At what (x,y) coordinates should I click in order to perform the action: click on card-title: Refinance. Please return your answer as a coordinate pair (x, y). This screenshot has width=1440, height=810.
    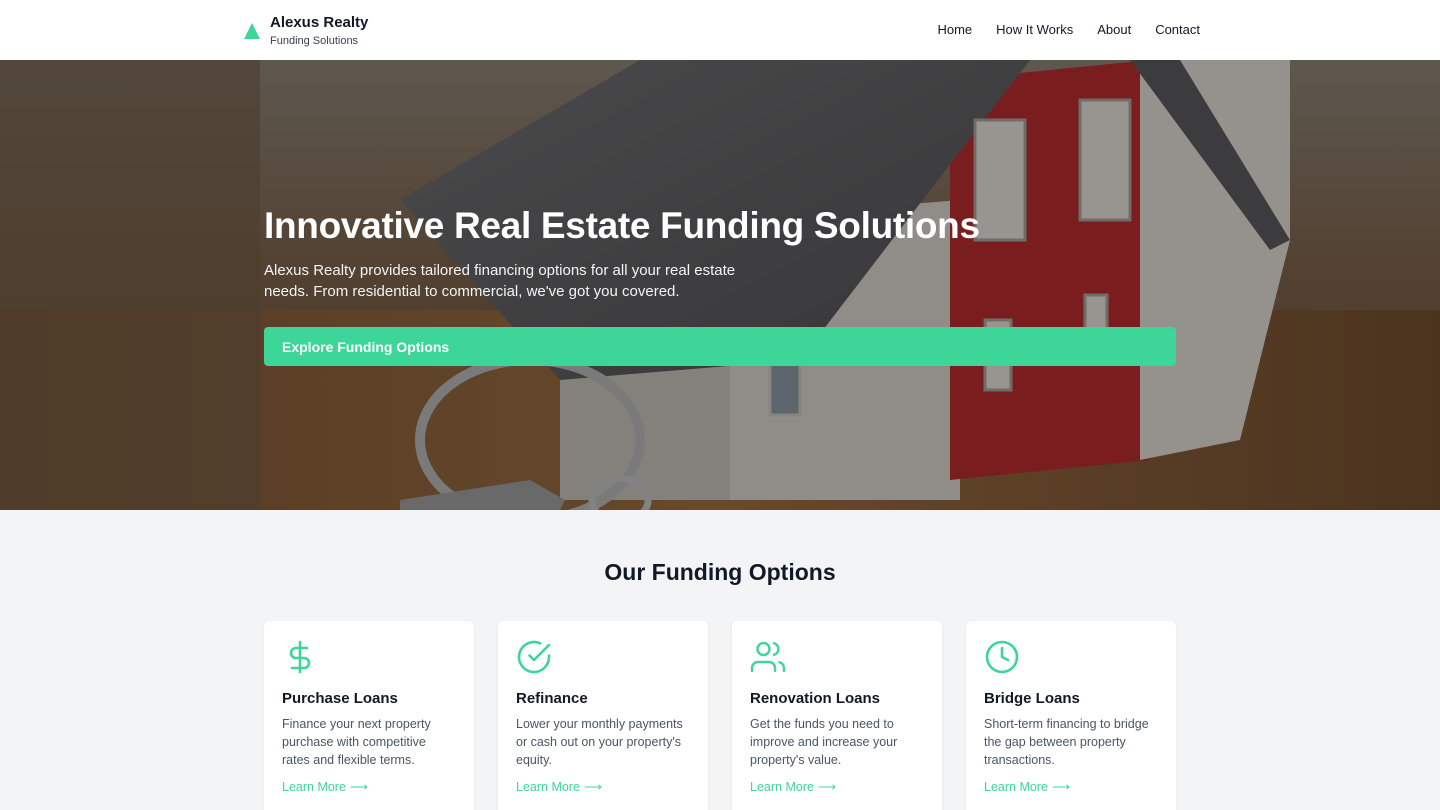
    Looking at the image, I should click on (552, 698).